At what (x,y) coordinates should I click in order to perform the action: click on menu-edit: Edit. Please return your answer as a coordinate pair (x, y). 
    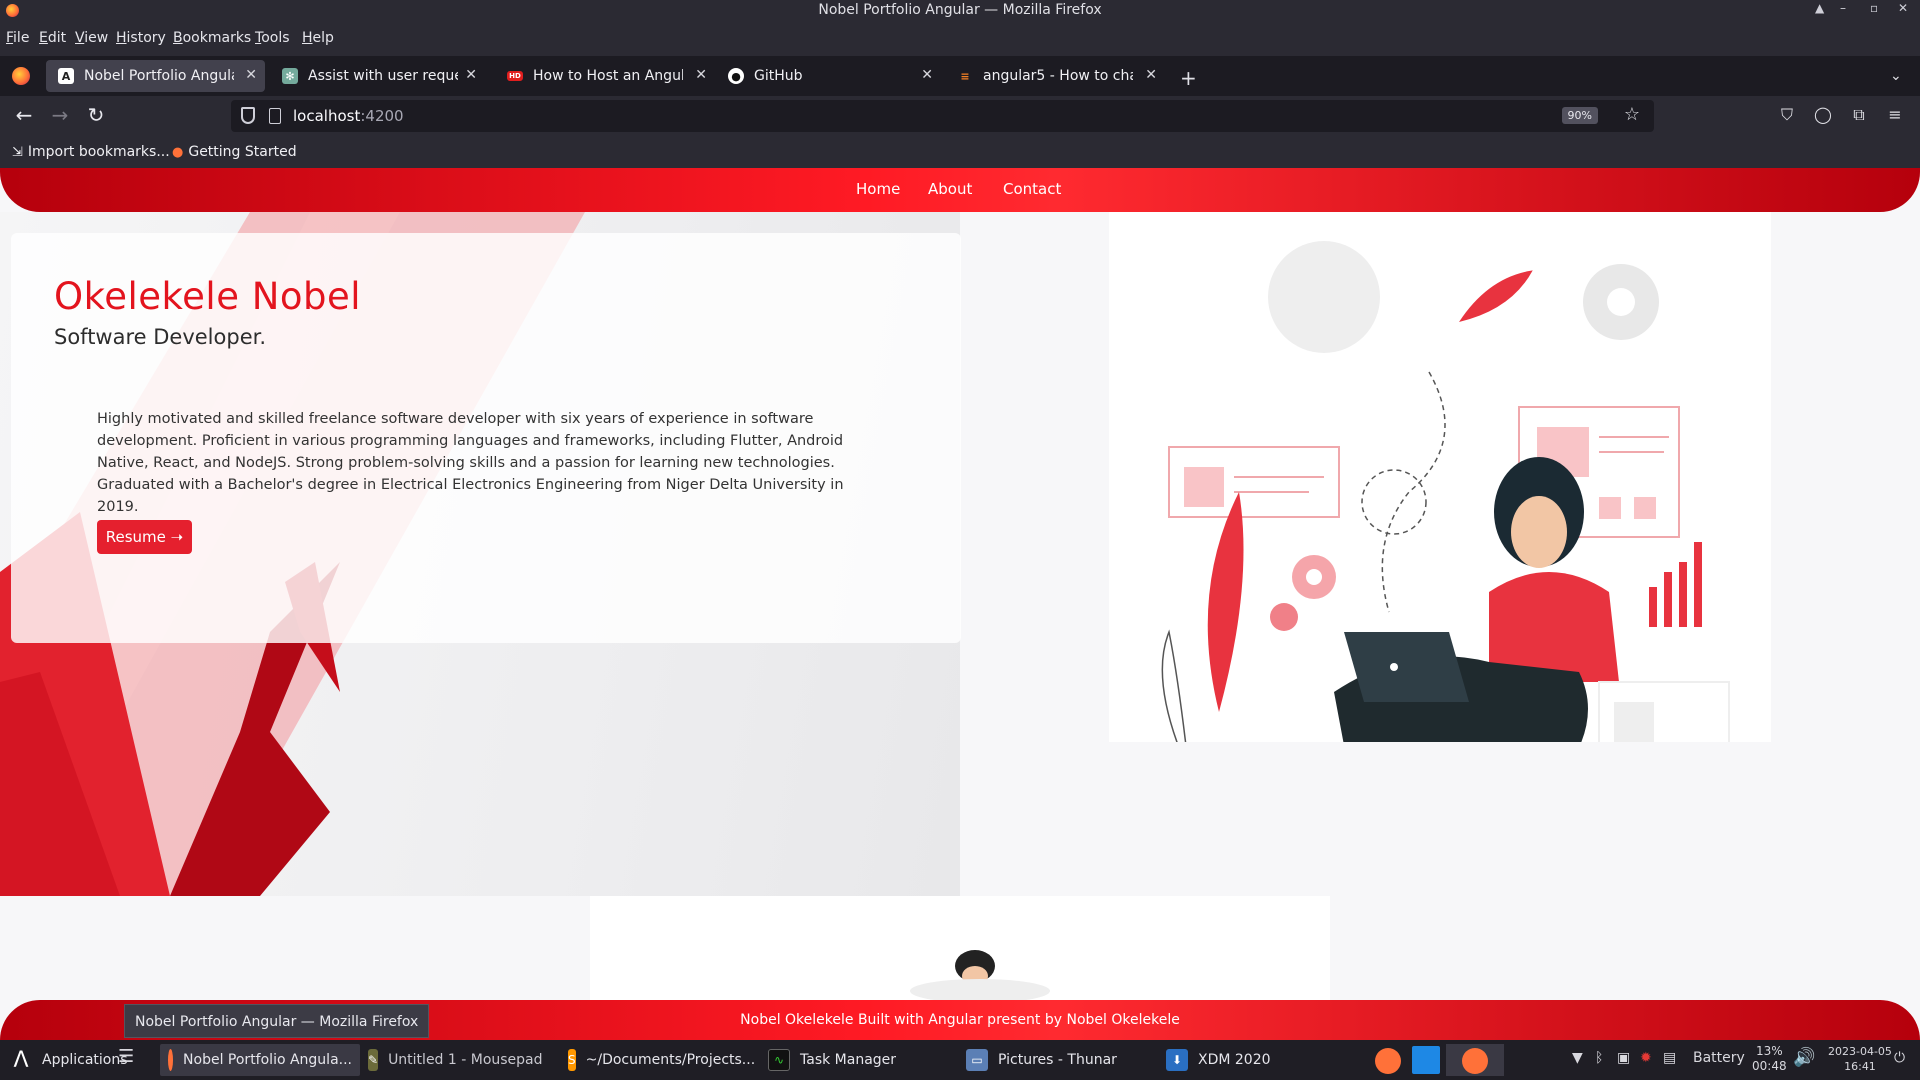
    Looking at the image, I should click on (52, 38).